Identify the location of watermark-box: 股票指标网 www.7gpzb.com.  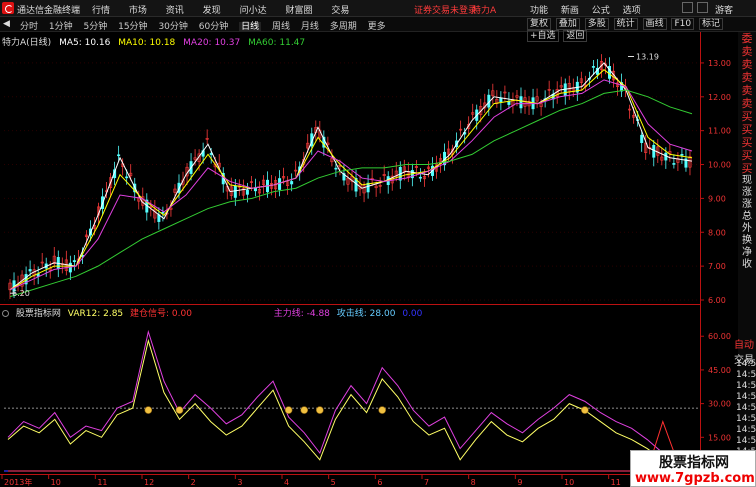
(693, 468).